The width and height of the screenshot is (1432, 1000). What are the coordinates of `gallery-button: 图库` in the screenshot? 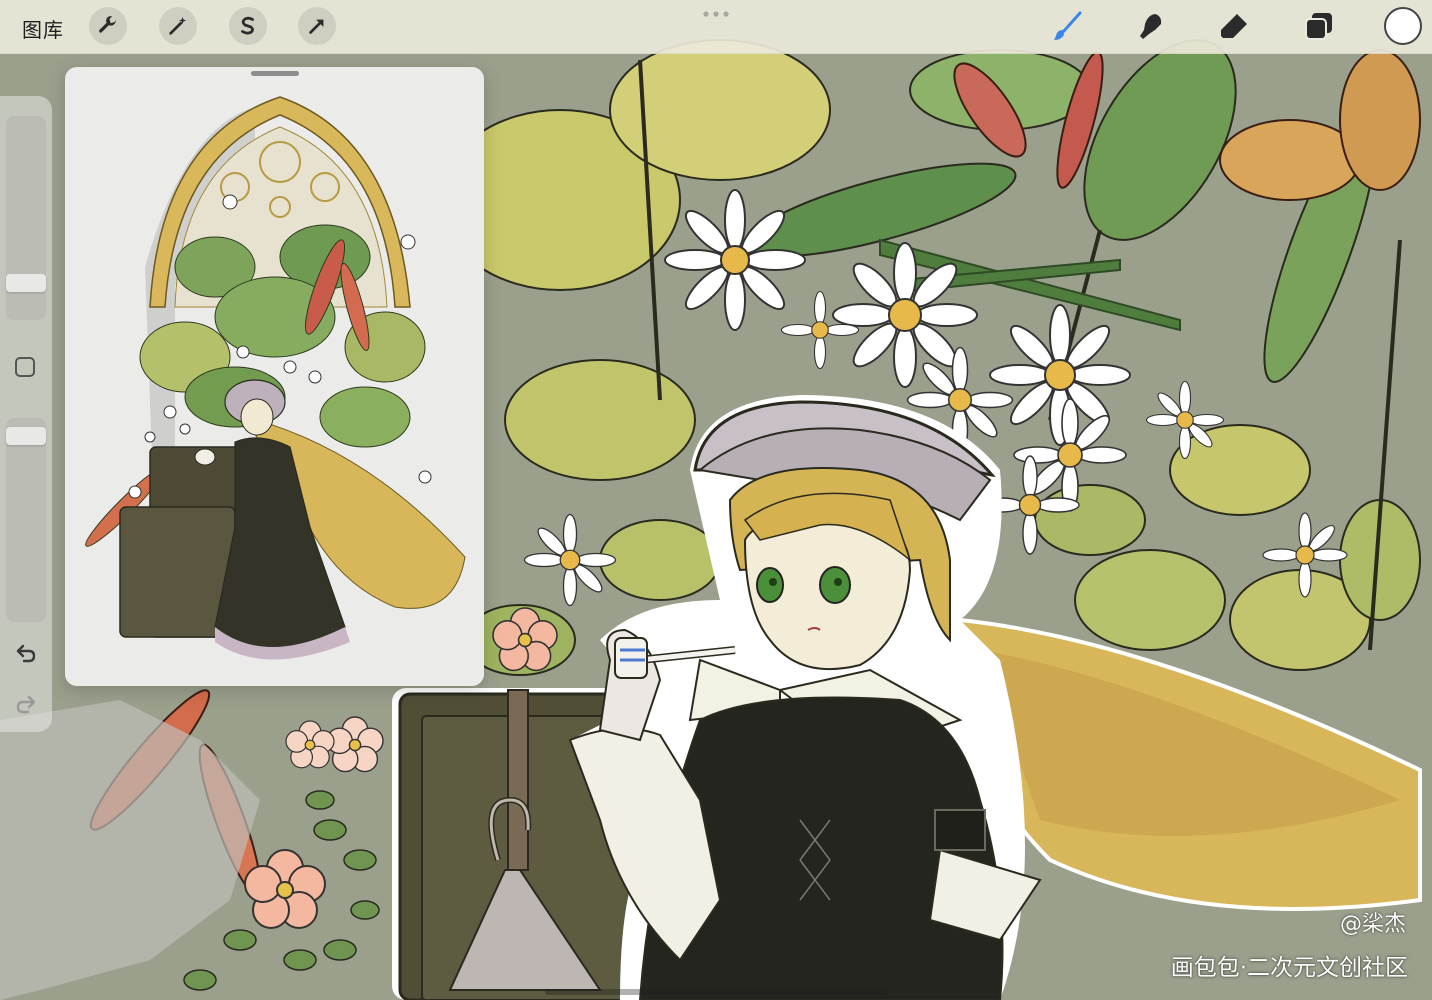 It's located at (43, 28).